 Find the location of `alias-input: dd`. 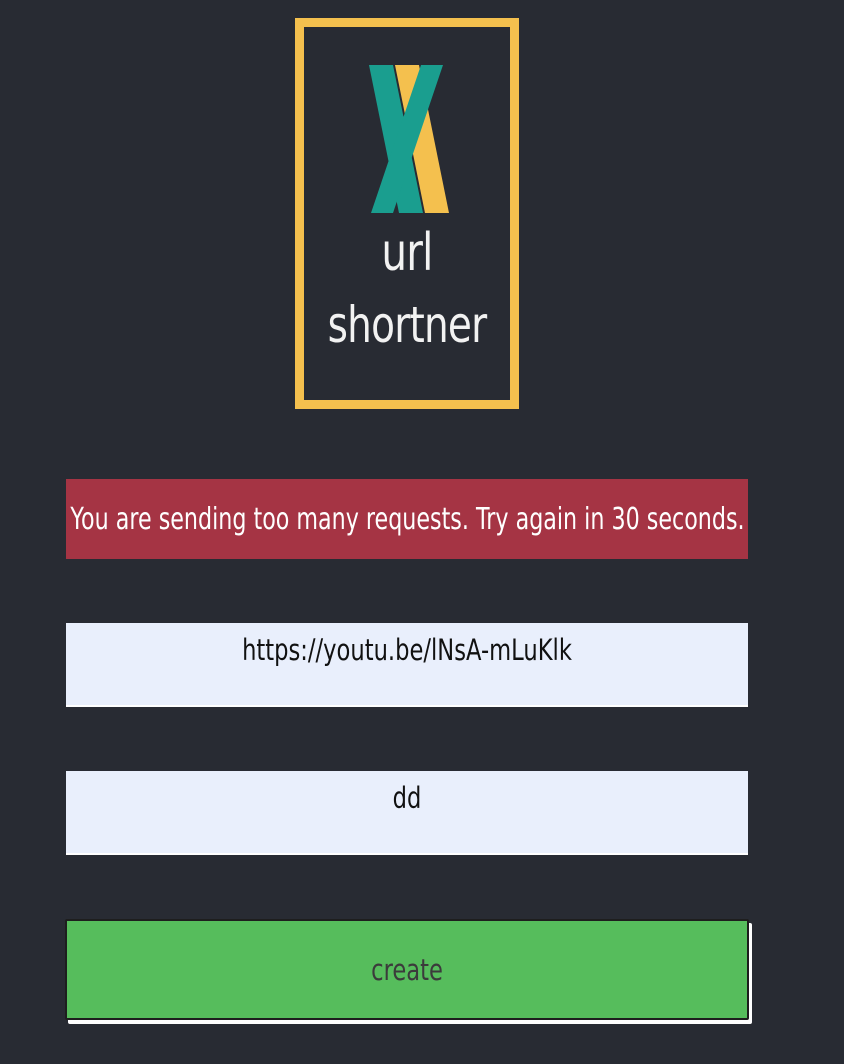

alias-input: dd is located at coordinates (407, 813).